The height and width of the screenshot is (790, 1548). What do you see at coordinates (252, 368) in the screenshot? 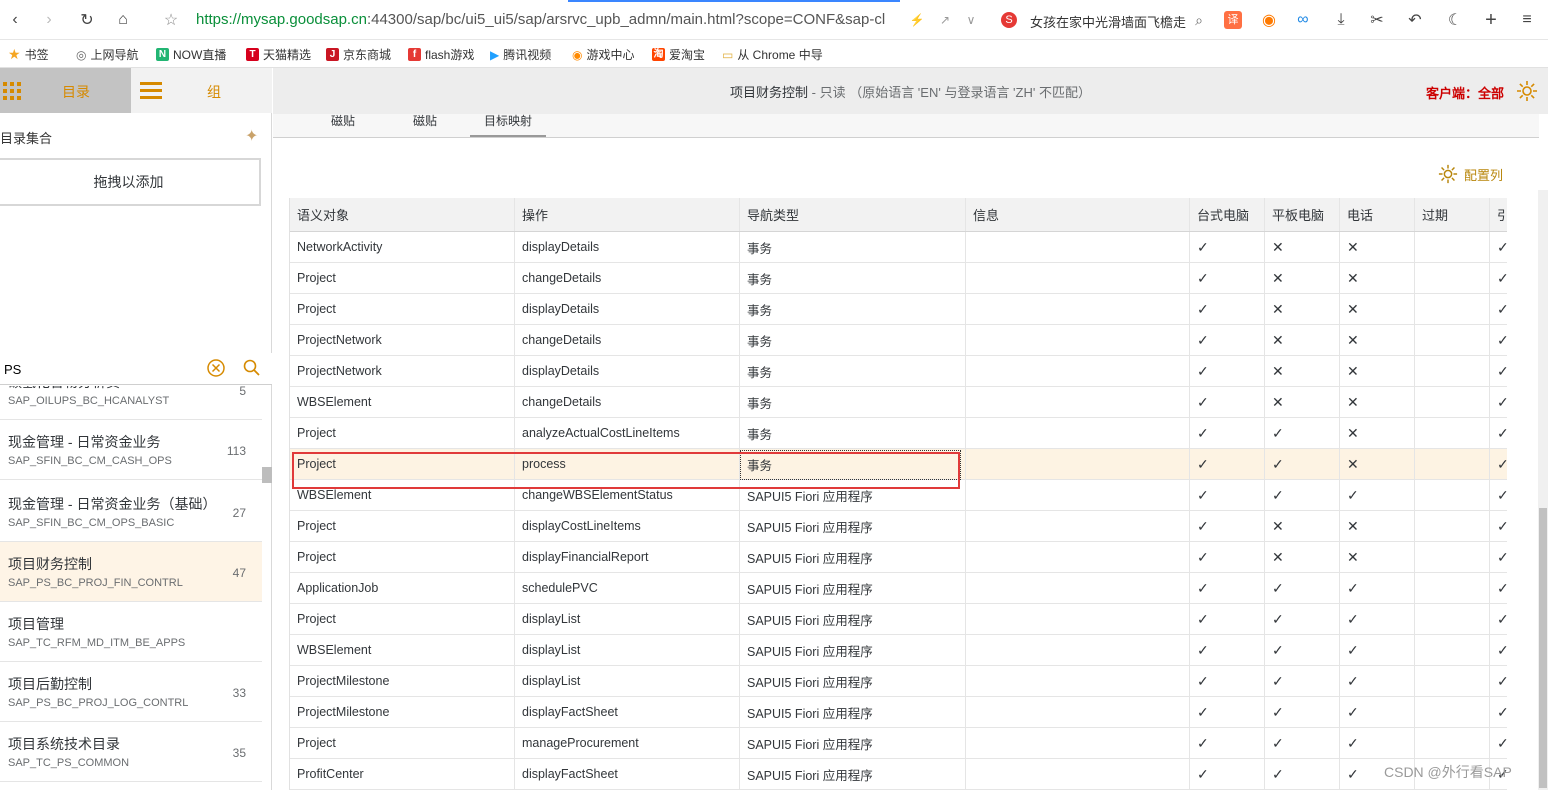
I see `search-icon` at bounding box center [252, 368].